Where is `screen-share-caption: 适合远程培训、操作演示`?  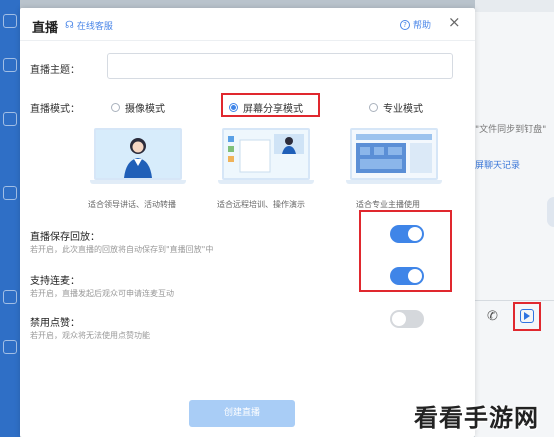 screen-share-caption: 适合远程培训、操作演示 is located at coordinates (261, 204).